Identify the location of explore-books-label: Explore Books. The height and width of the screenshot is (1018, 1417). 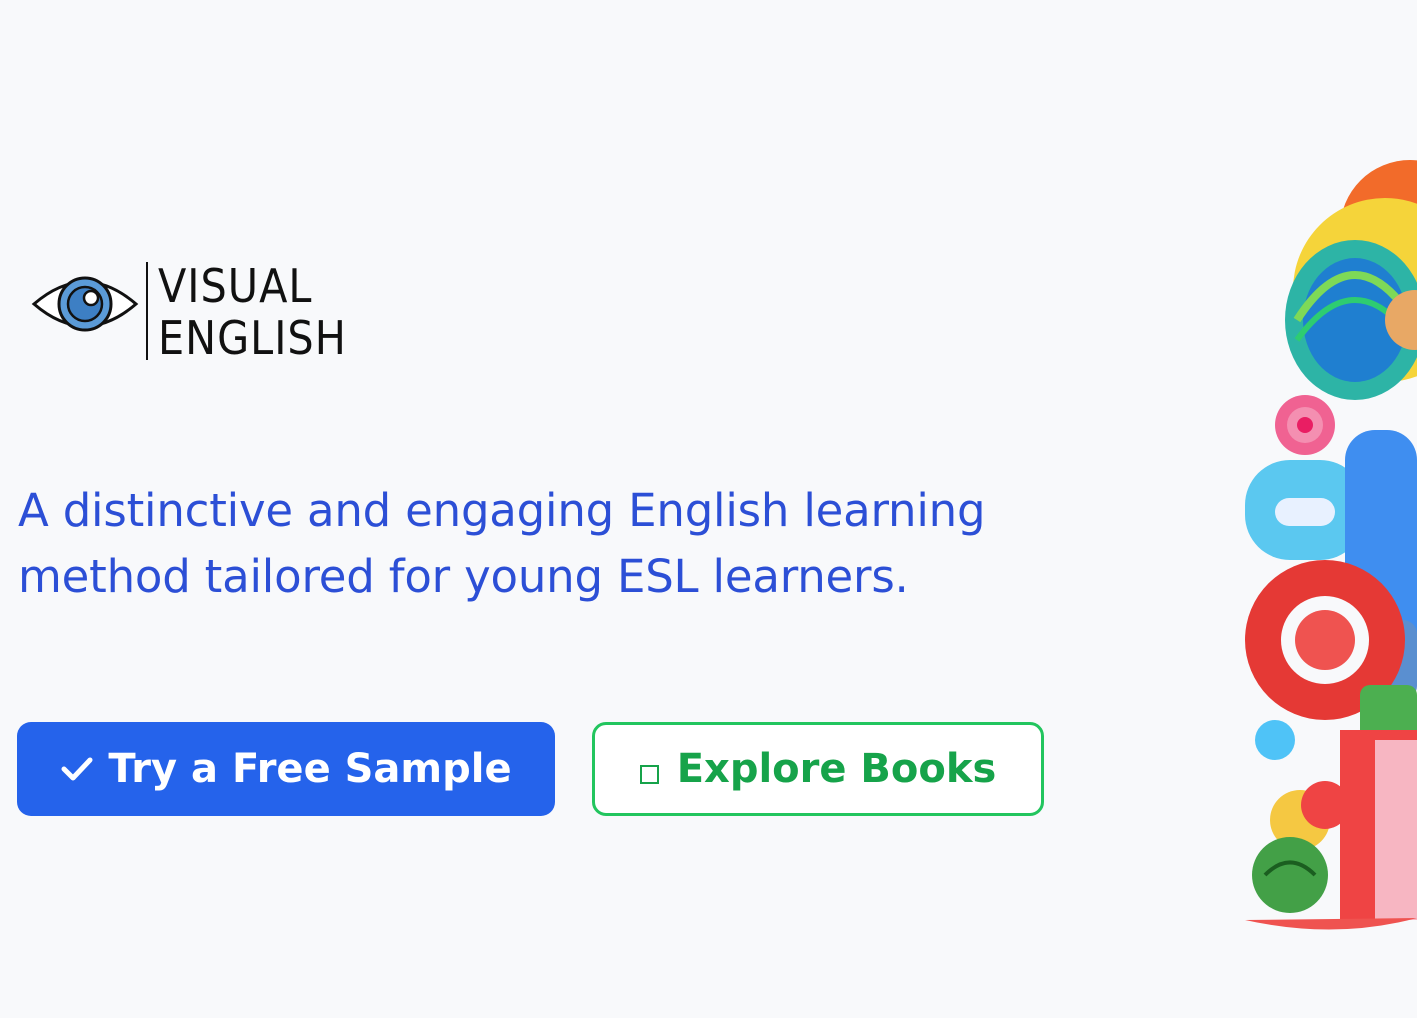
(836, 769).